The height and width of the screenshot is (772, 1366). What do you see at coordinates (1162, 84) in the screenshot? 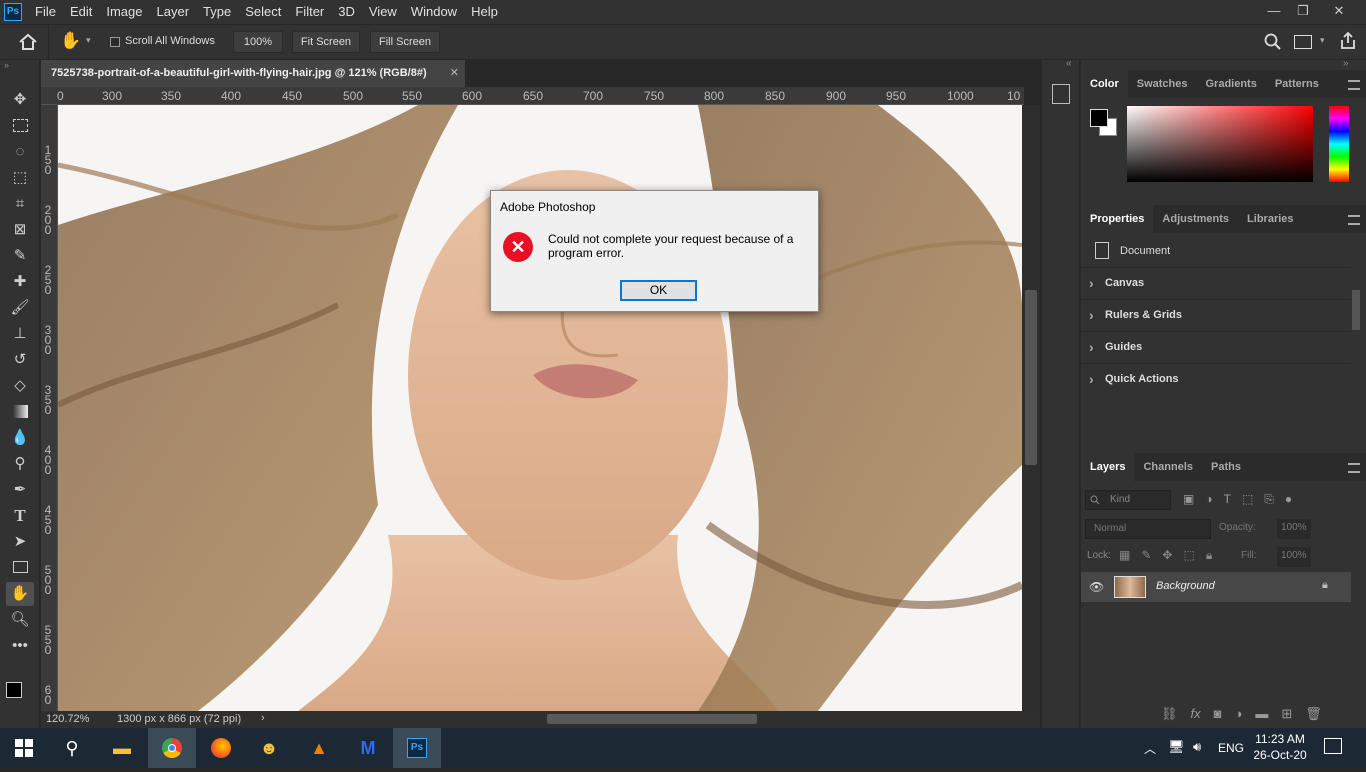
I see `color-tab-swatches: Swatches` at bounding box center [1162, 84].